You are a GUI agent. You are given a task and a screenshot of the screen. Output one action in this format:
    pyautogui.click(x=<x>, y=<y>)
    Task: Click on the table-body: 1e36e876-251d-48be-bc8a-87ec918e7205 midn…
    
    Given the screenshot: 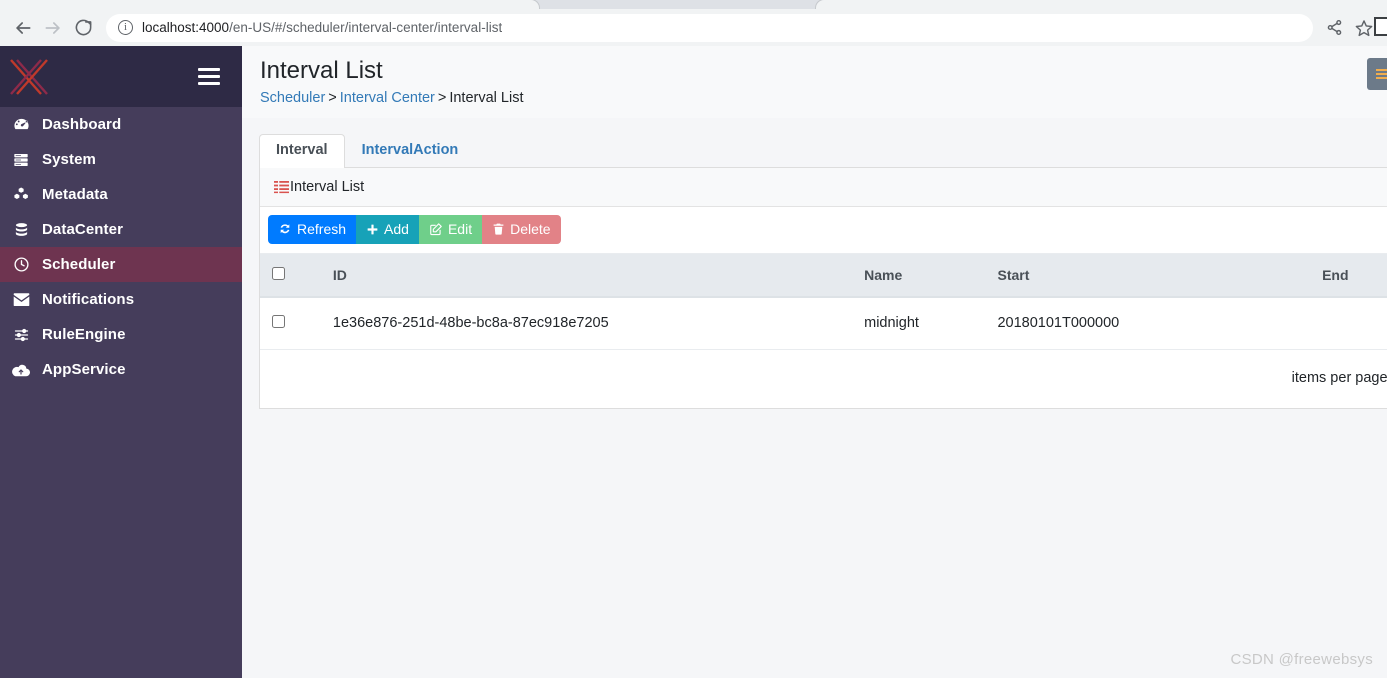 What is the action you would take?
    pyautogui.click(x=823, y=323)
    